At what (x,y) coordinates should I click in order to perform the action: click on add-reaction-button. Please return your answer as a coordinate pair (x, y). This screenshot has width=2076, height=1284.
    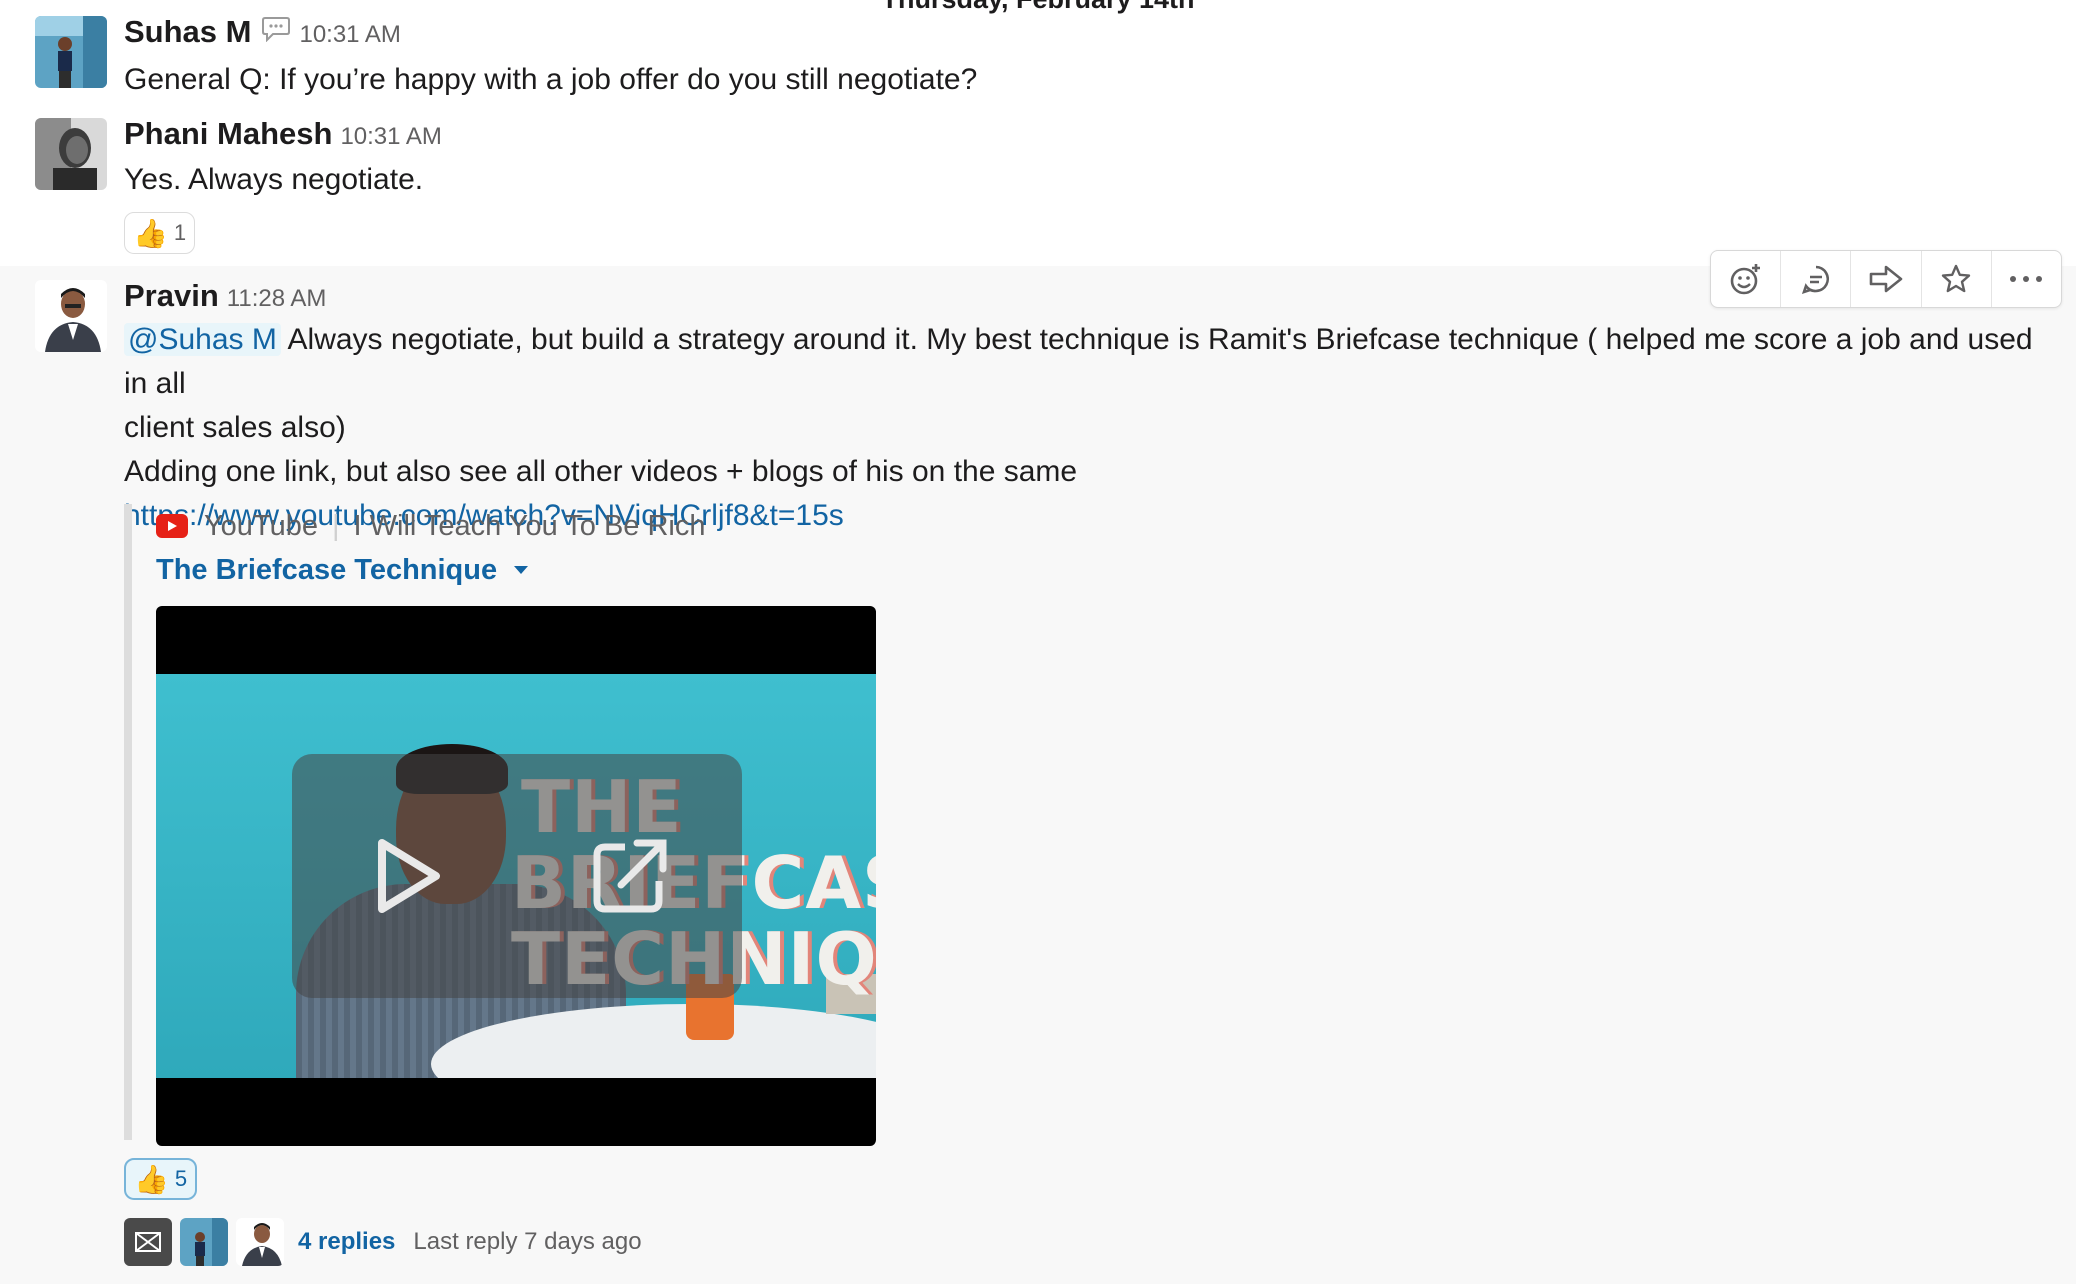
    Looking at the image, I should click on (1746, 279).